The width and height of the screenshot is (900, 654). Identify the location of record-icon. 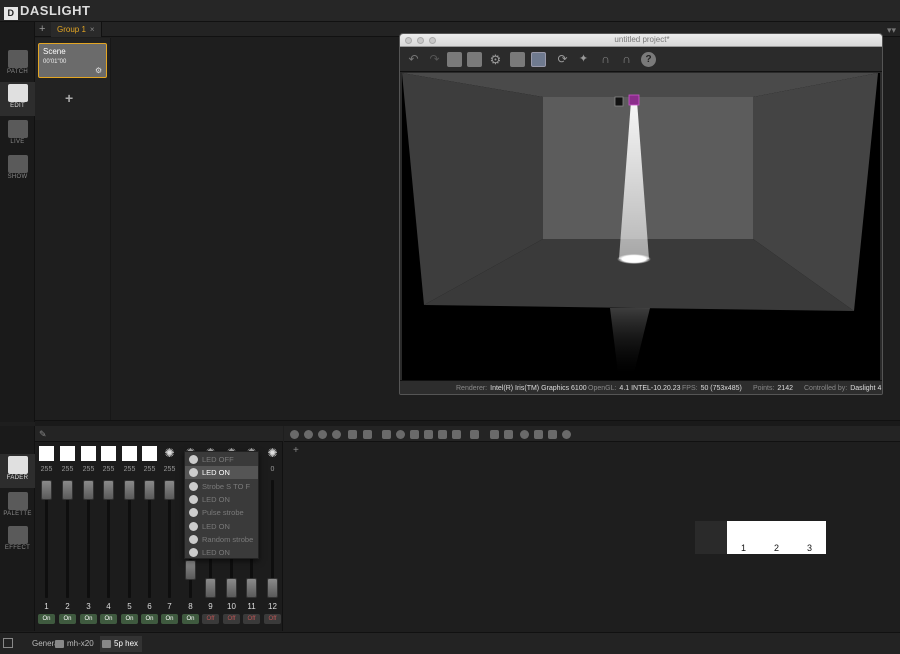
(400, 434).